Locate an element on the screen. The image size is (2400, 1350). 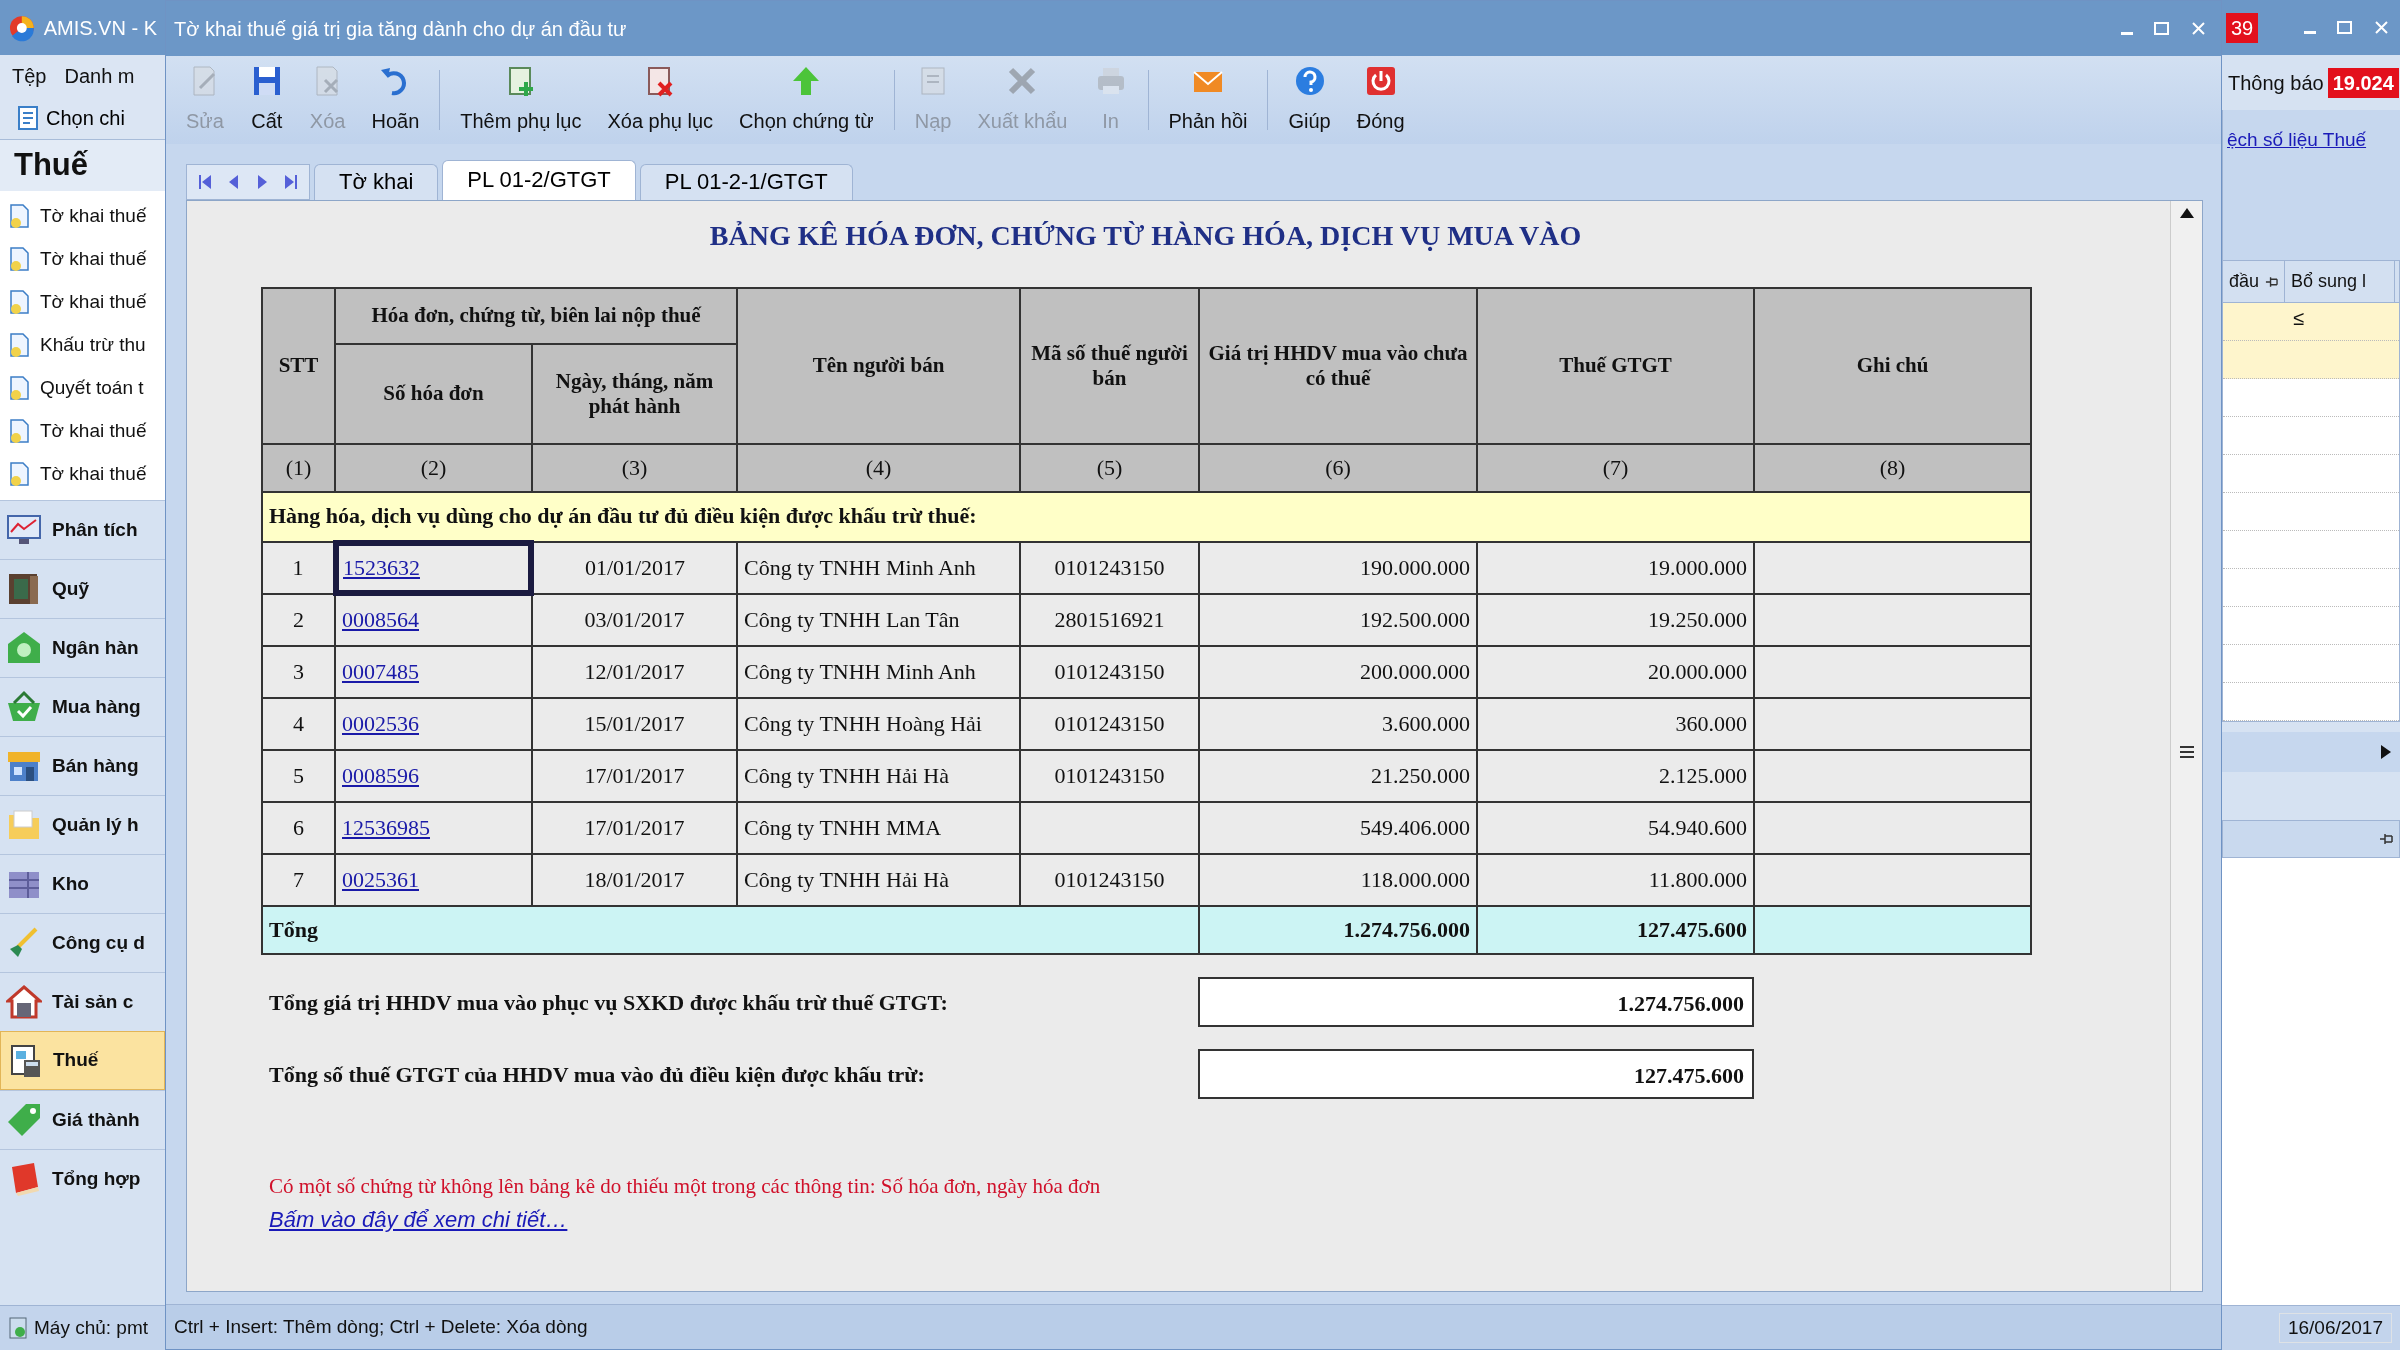
choose-button: Chọn chứng từ is located at coordinates (806, 100).